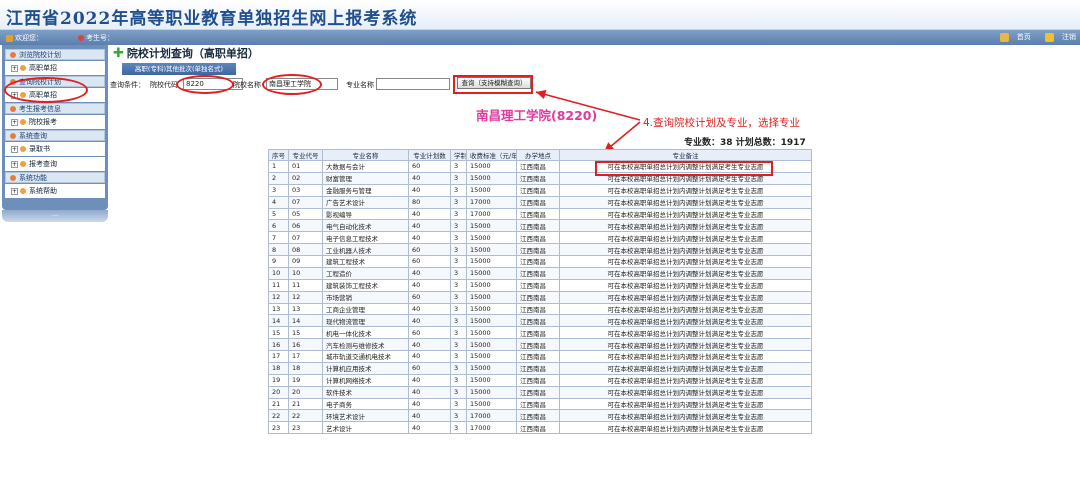 The image size is (1080, 488). I want to click on expand-icon: +, so click(14, 191).